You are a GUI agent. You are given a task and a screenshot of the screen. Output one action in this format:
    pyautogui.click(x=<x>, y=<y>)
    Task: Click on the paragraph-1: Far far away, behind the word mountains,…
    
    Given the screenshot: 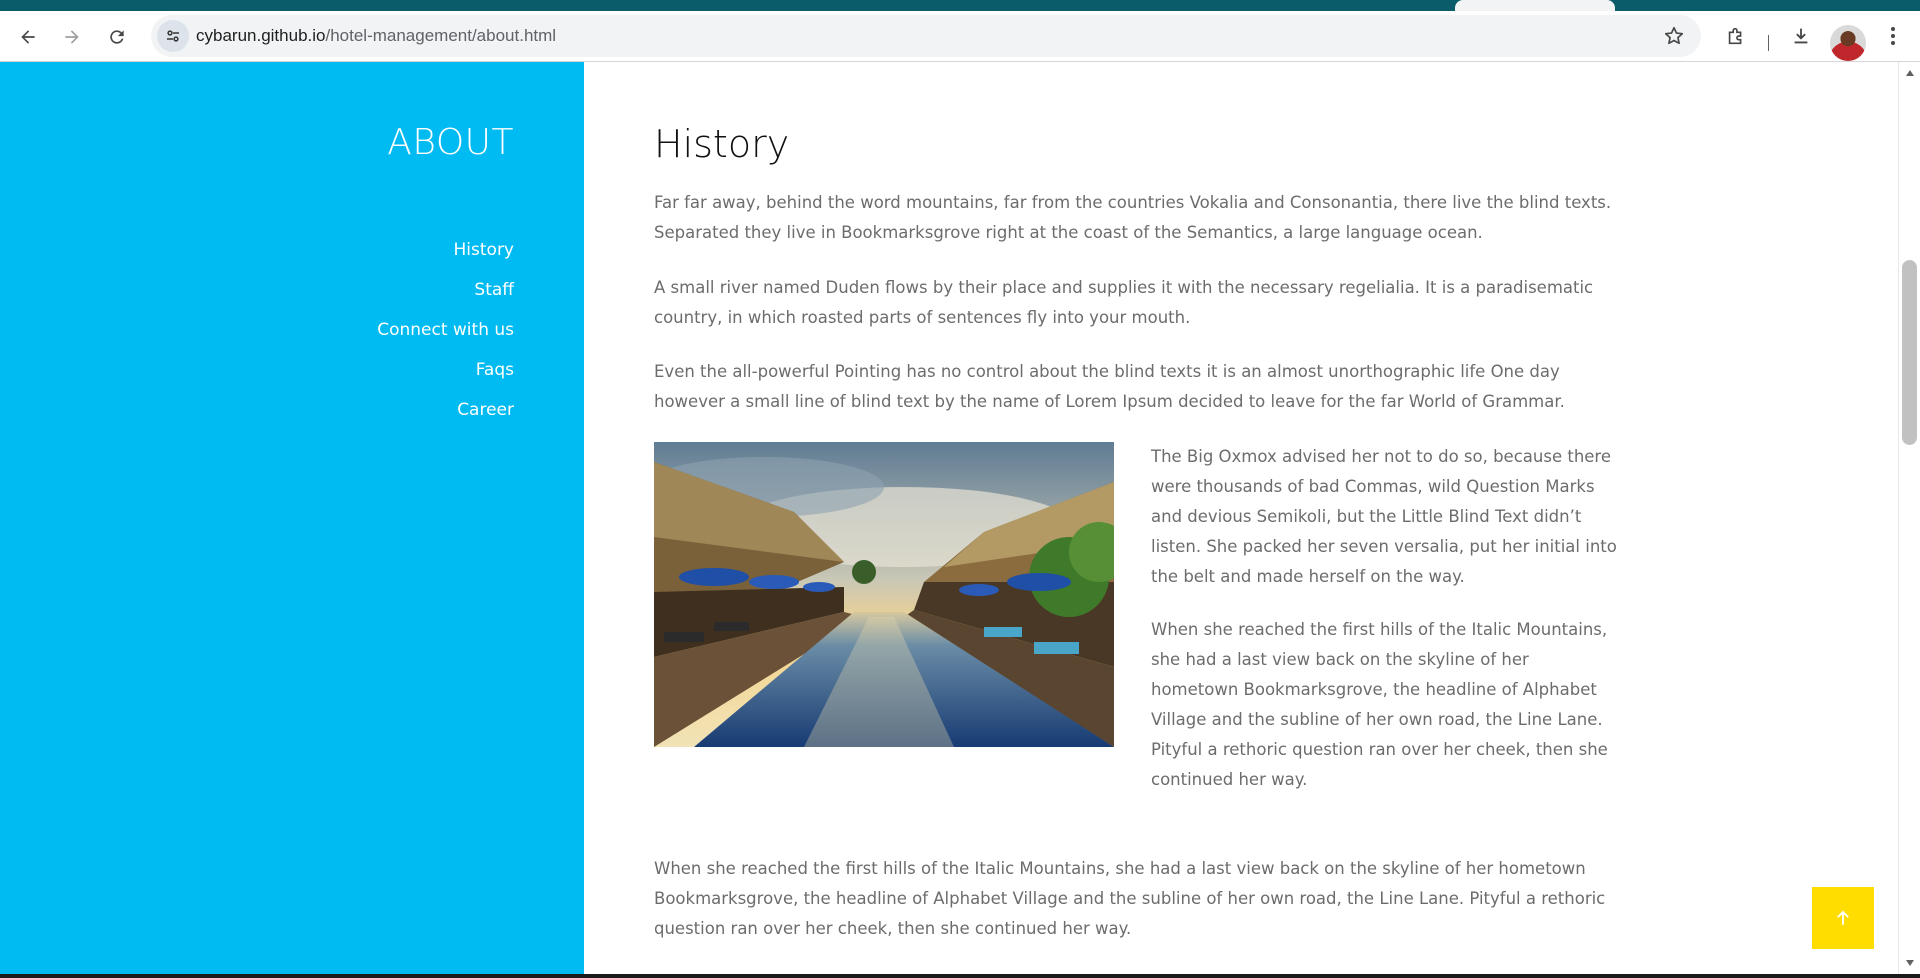 What is the action you would take?
    pyautogui.click(x=1133, y=217)
    